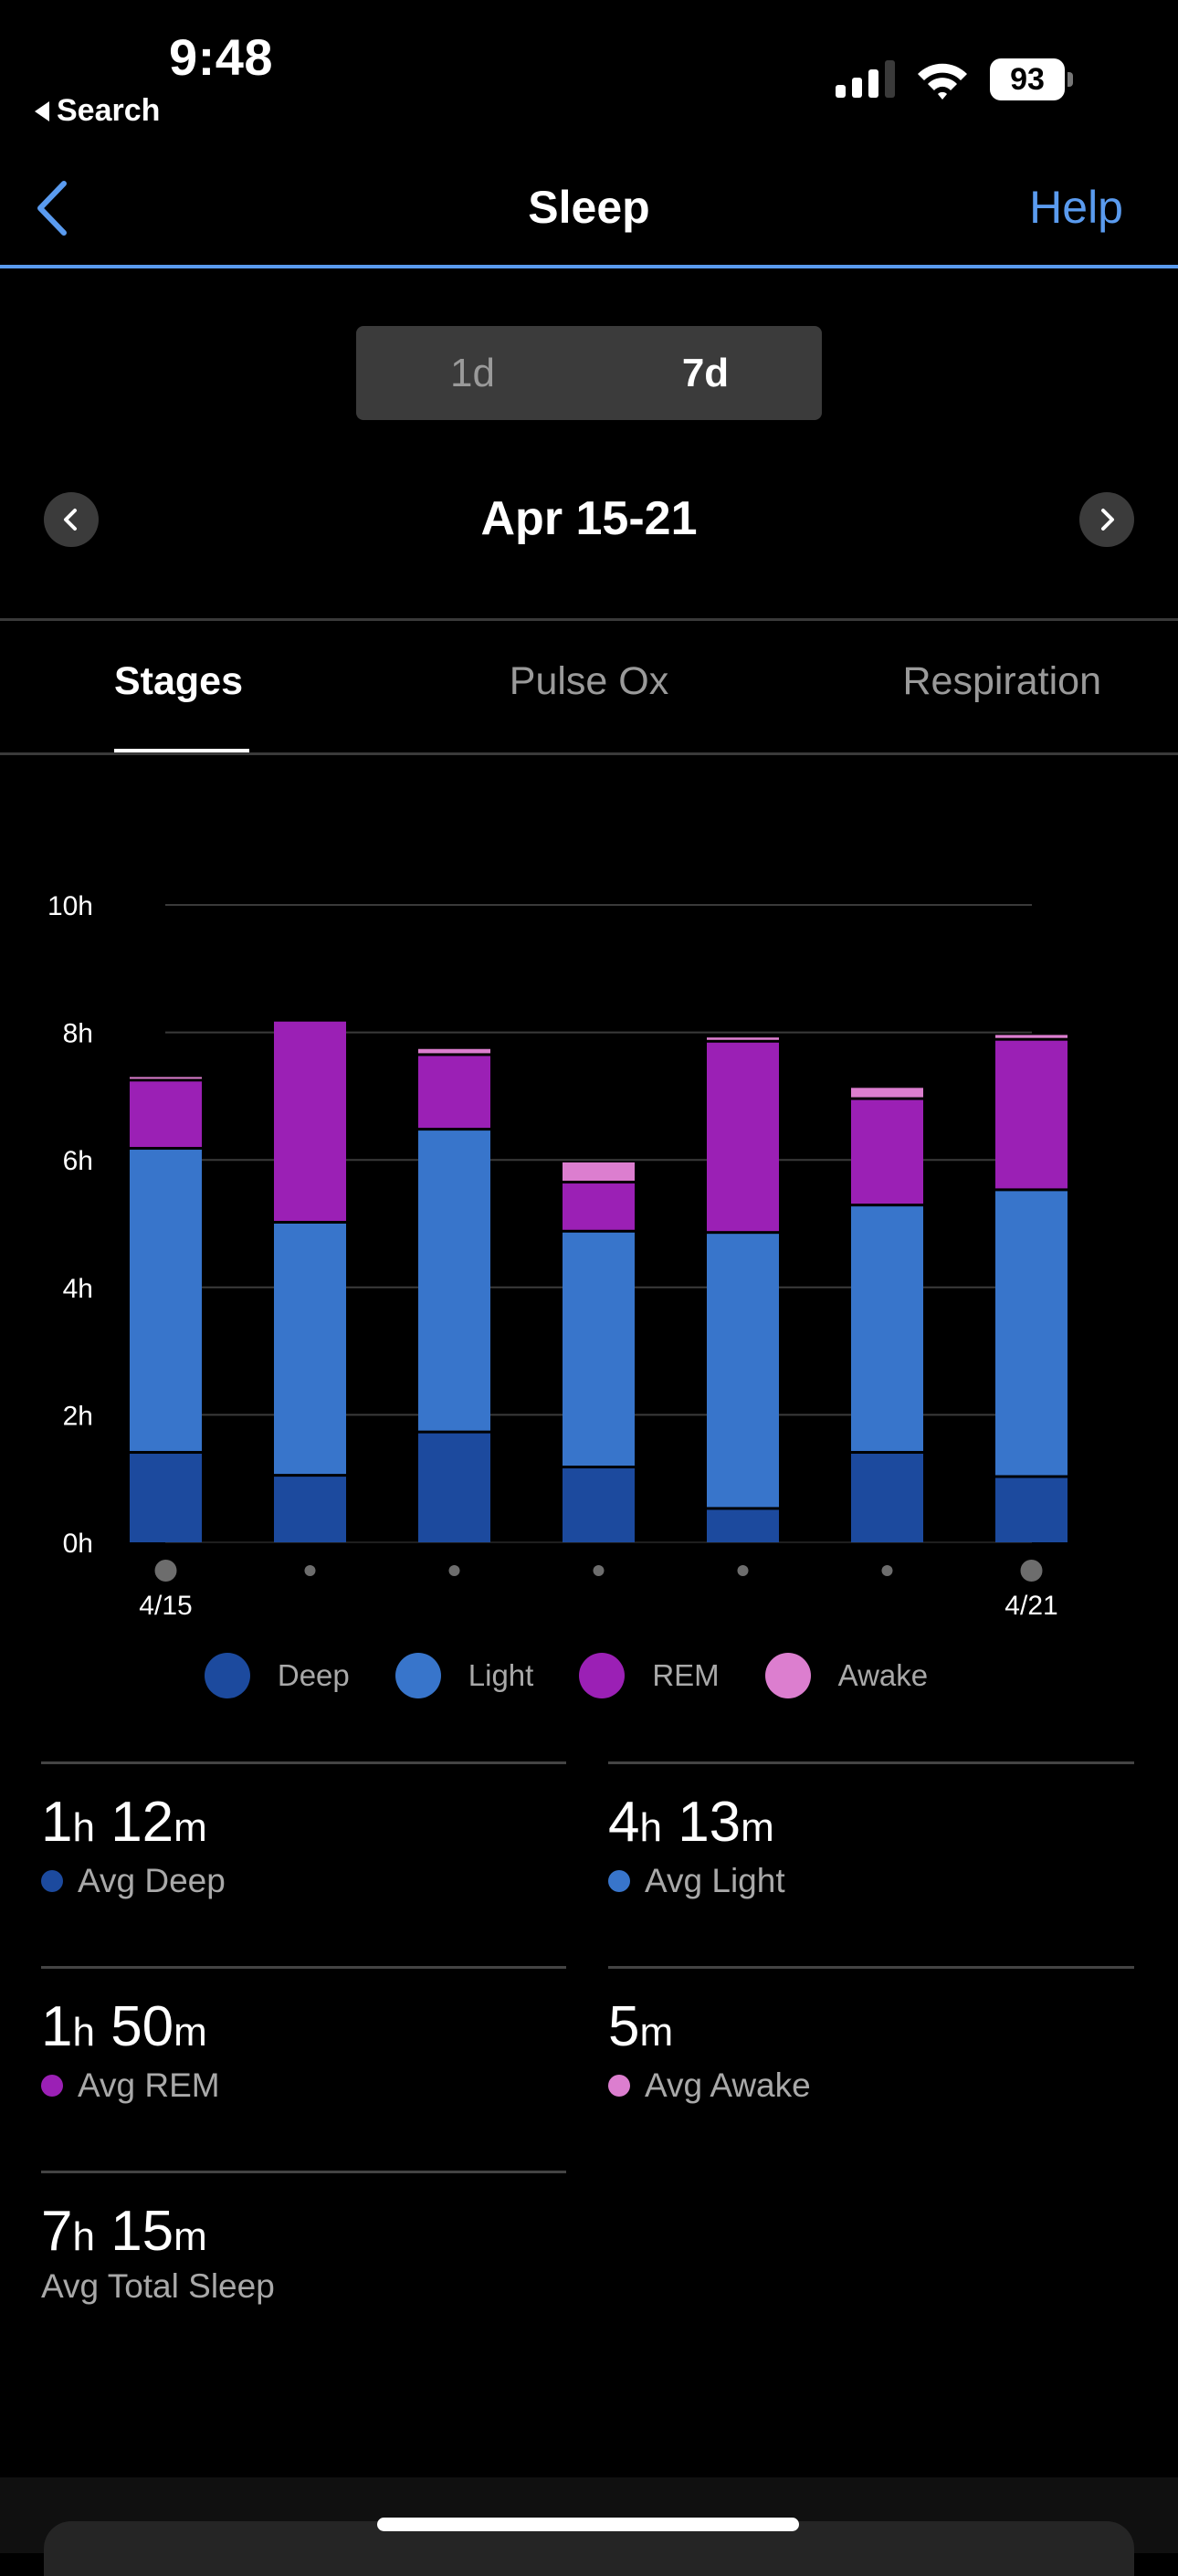 The image size is (1178, 2576). What do you see at coordinates (589, 753) in the screenshot?
I see `tabs-divider` at bounding box center [589, 753].